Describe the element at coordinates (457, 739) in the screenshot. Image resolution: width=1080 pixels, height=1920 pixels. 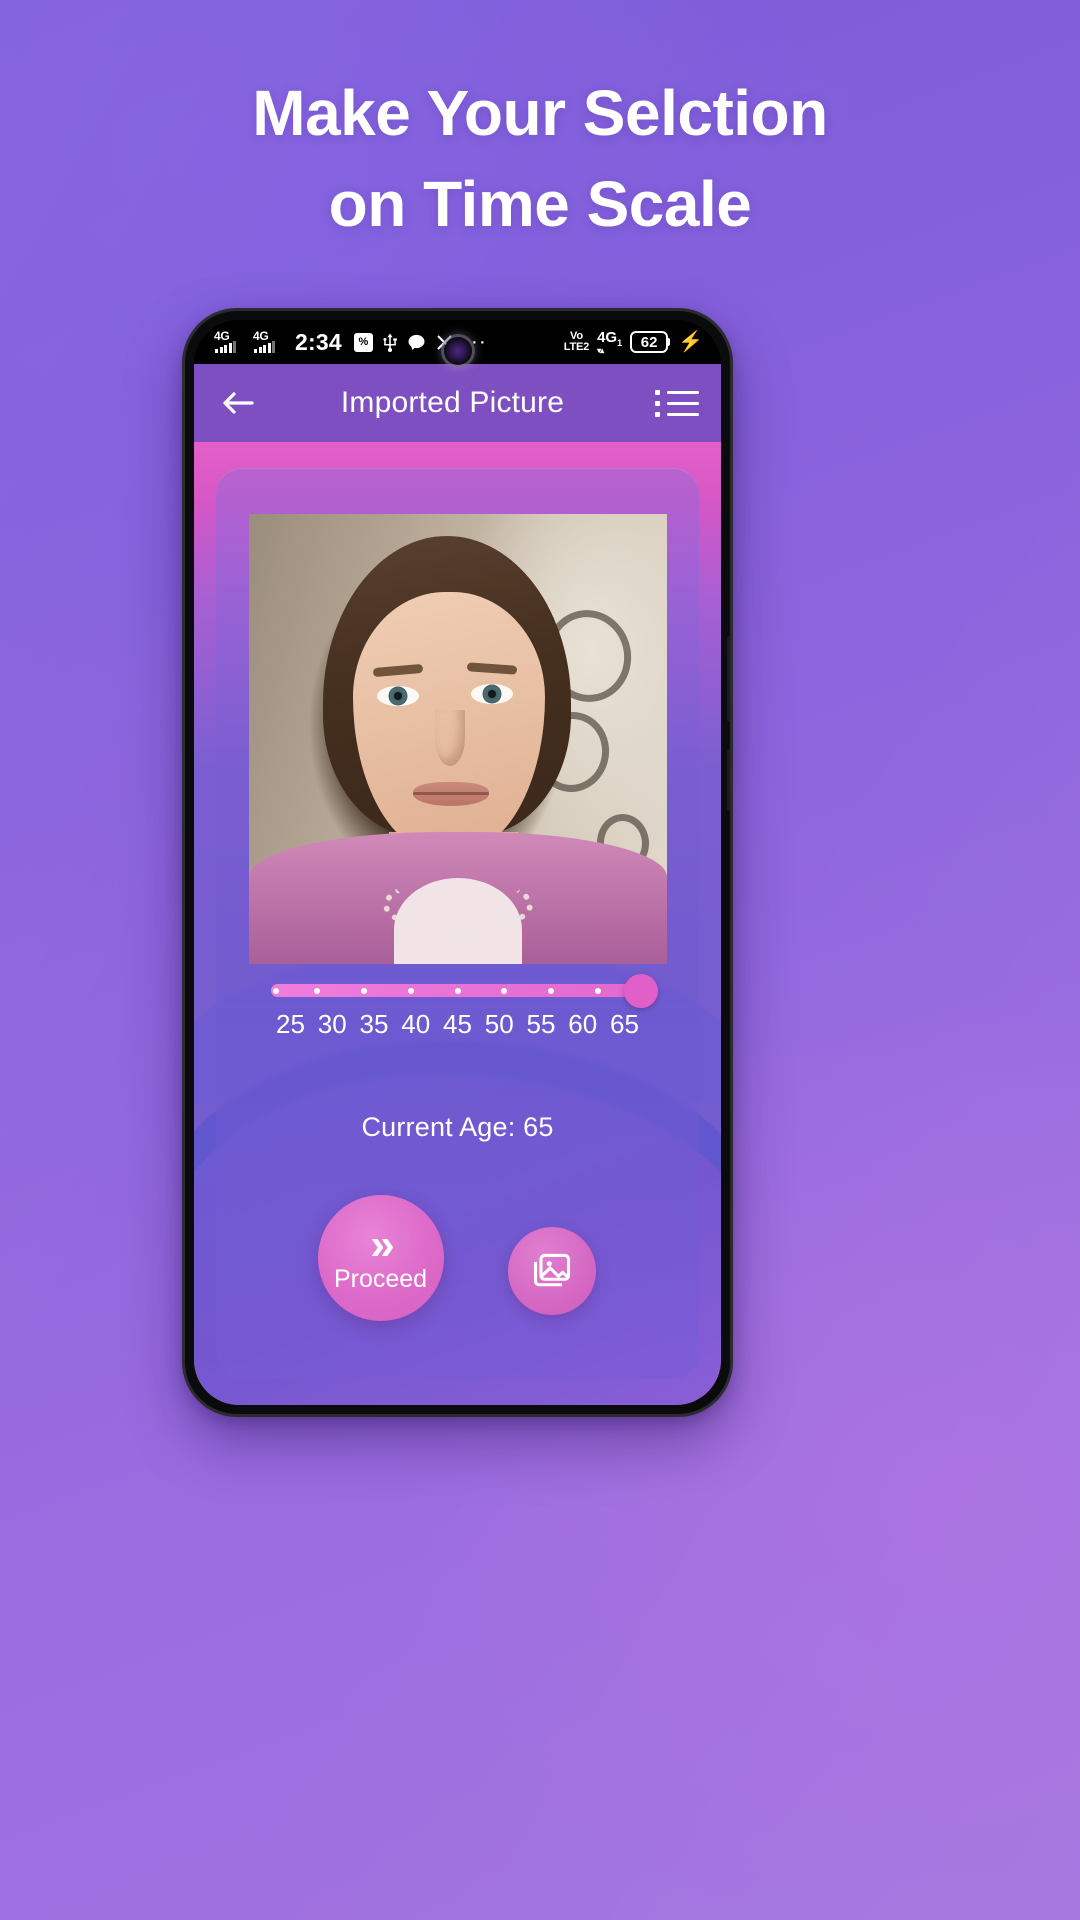
I see `imported-photo` at that location.